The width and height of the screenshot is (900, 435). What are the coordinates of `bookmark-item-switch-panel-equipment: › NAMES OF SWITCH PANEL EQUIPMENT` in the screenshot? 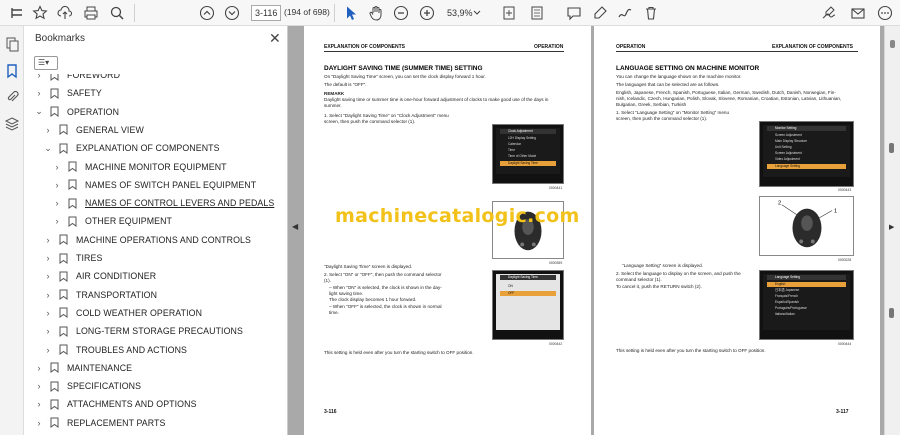 It's located at (154, 185).